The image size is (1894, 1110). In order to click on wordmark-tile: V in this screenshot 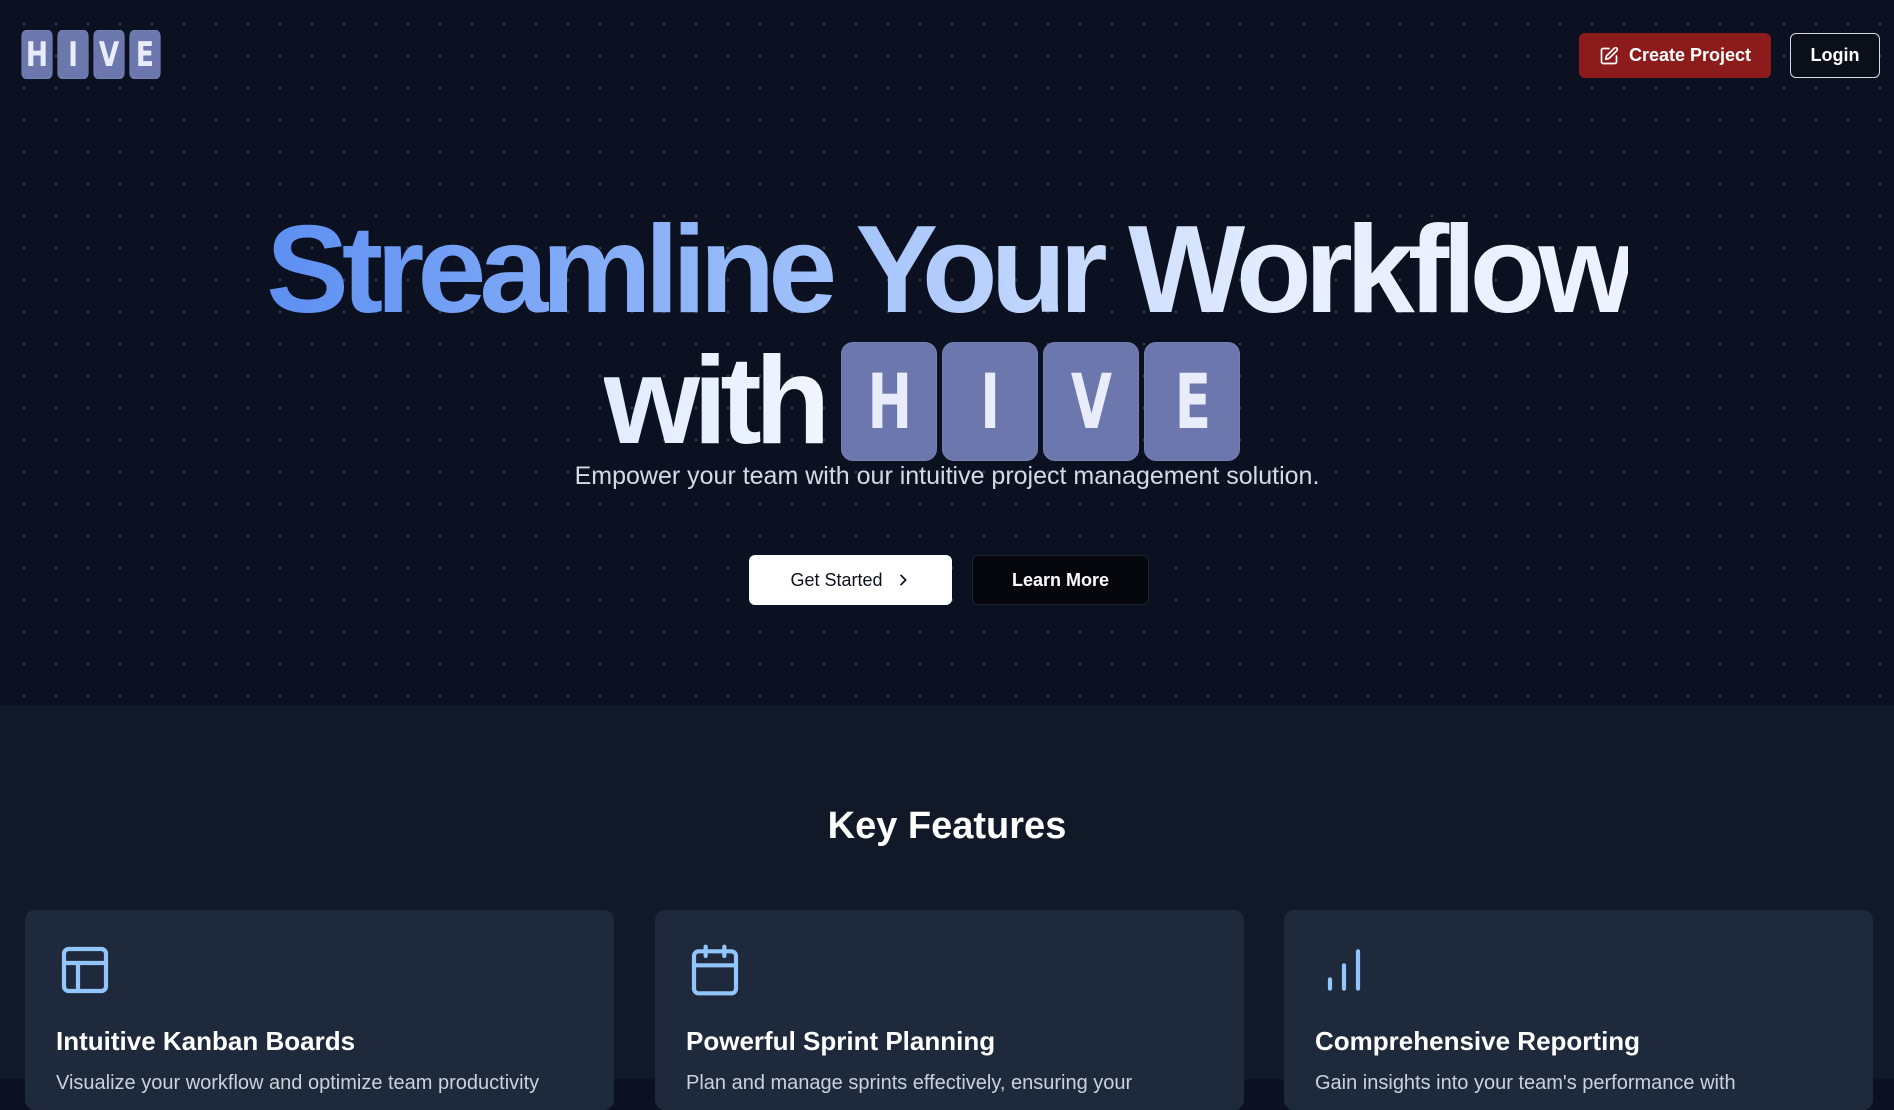, I will do `click(1091, 401)`.